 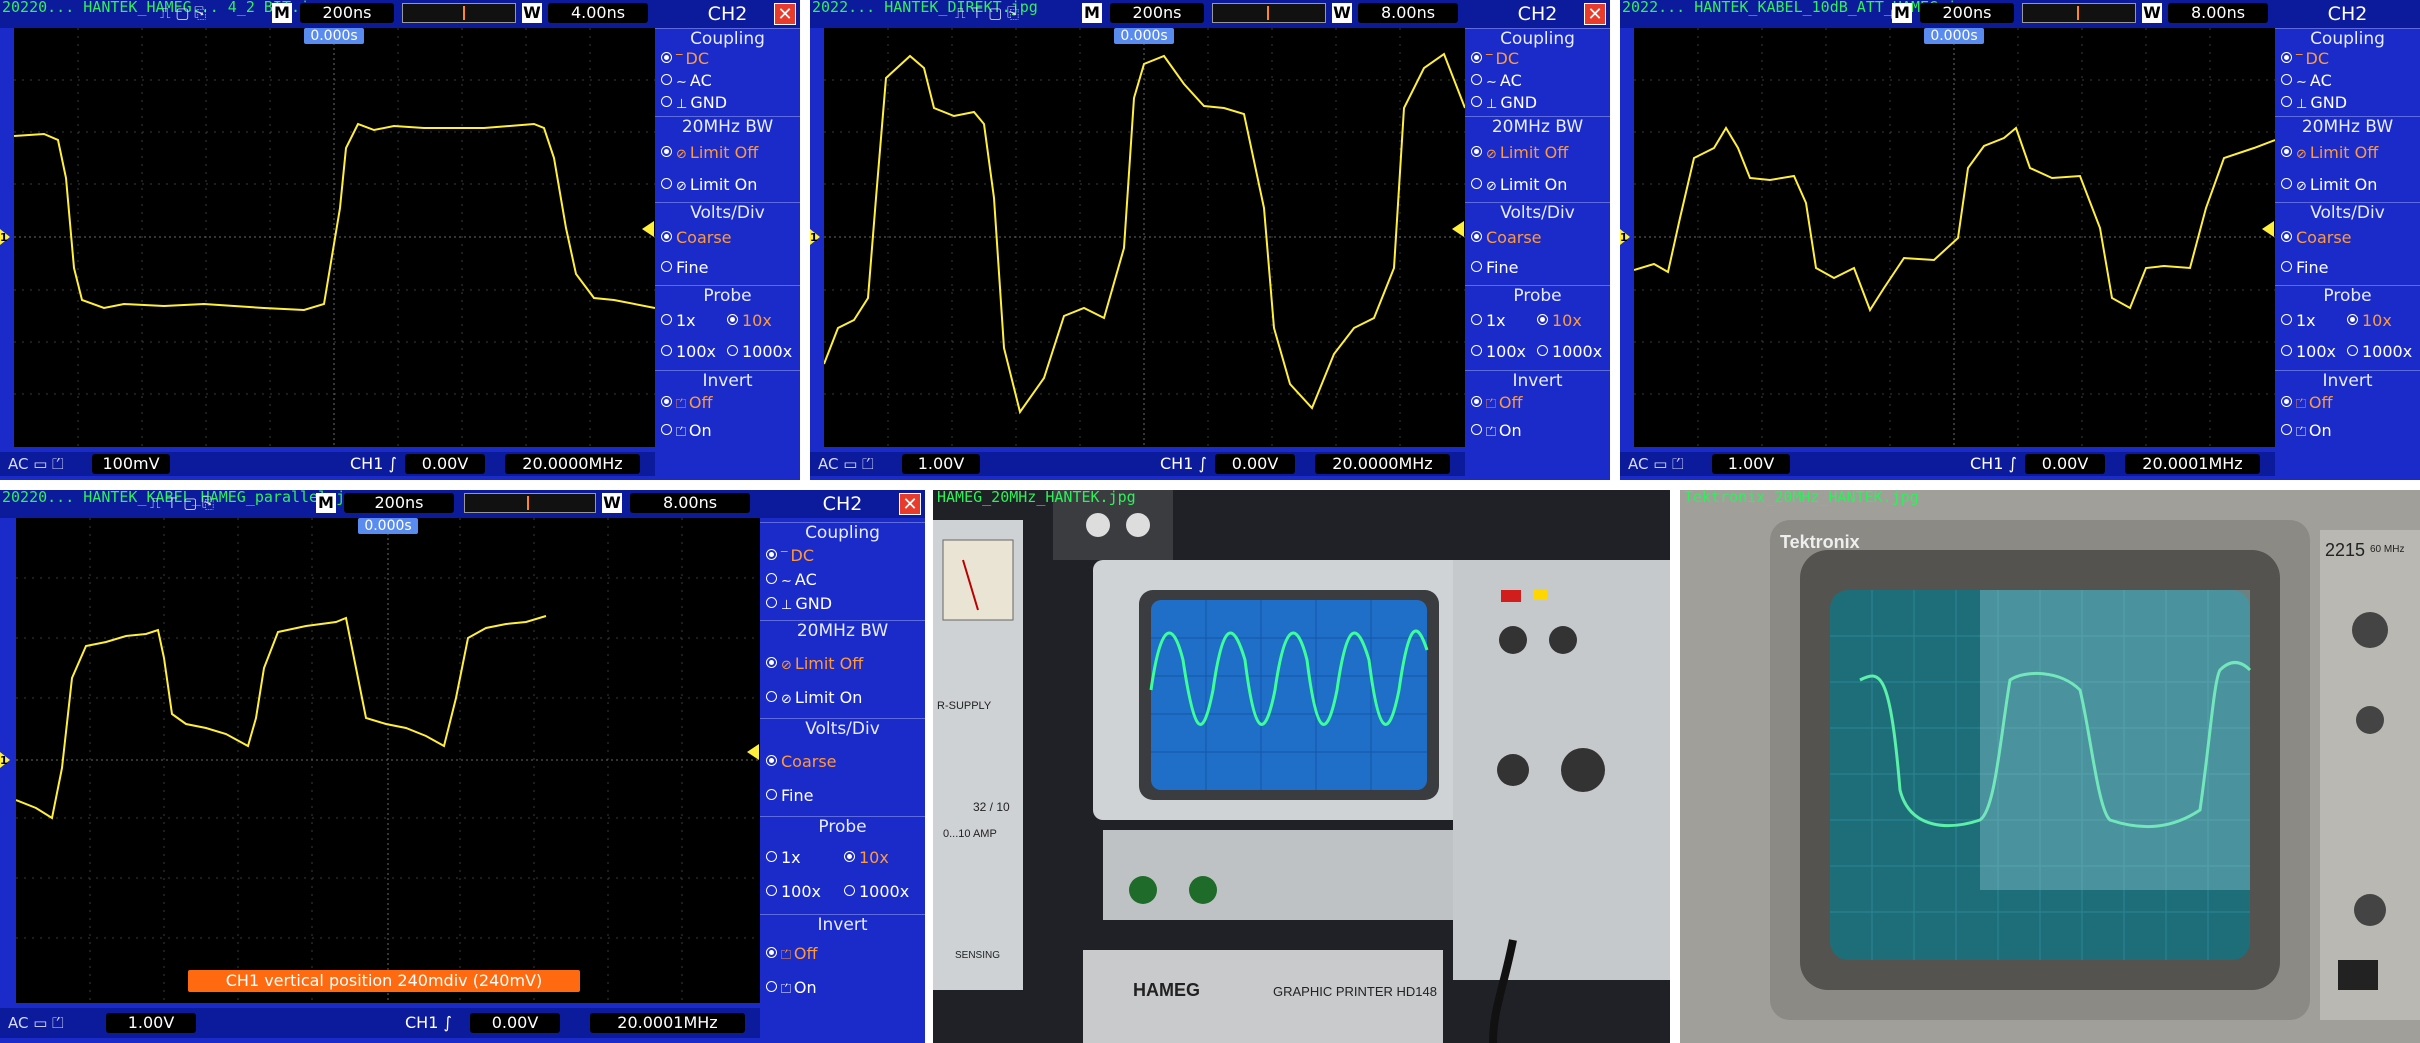 I want to click on toolbar-icons: ⎍ ▢ ⎘, so click(x=183, y=13).